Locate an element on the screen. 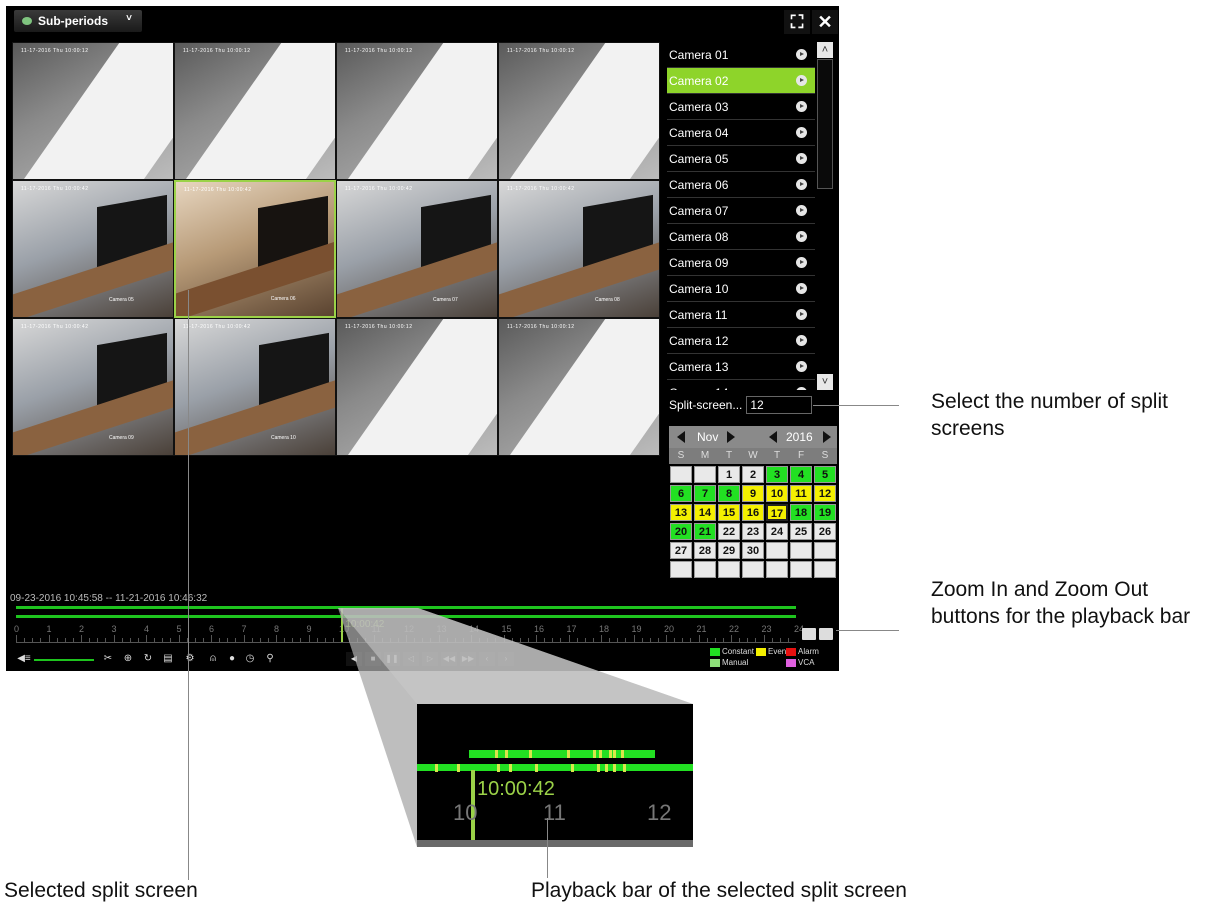 Image resolution: width=1224 pixels, height=907 pixels. camera-list-item: Camera 14 is located at coordinates (741, 385).